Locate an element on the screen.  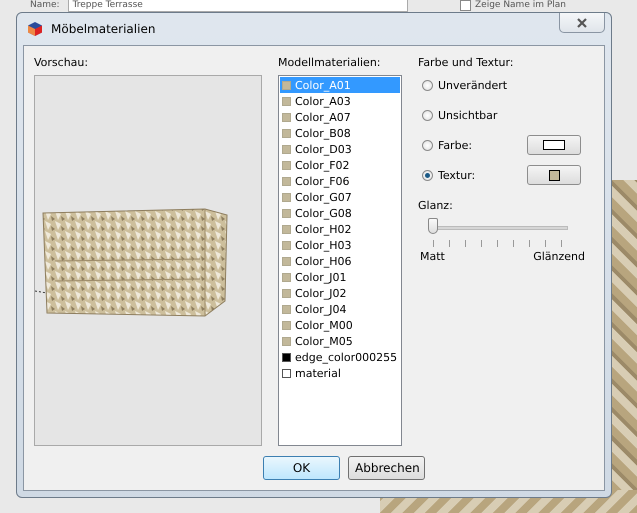
material-item: Color_H02 is located at coordinates (340, 229).